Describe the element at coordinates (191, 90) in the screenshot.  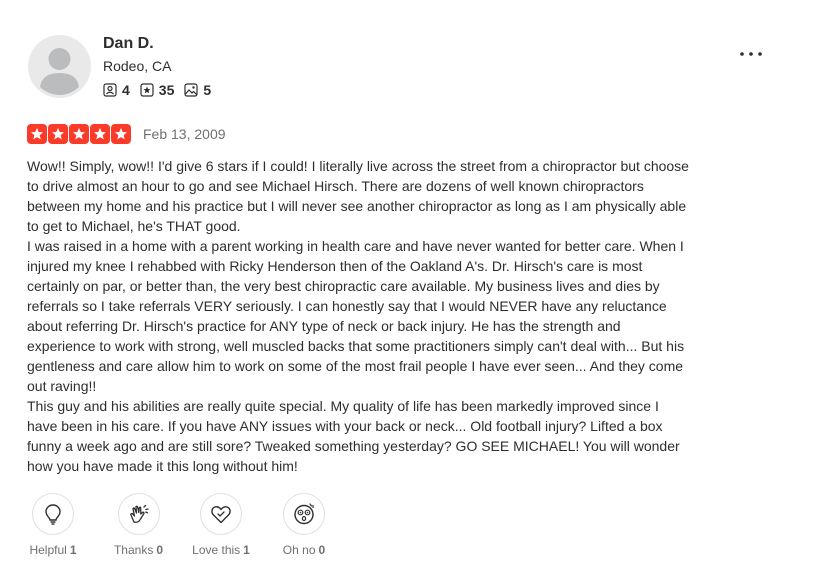
I see `photo-icon` at that location.